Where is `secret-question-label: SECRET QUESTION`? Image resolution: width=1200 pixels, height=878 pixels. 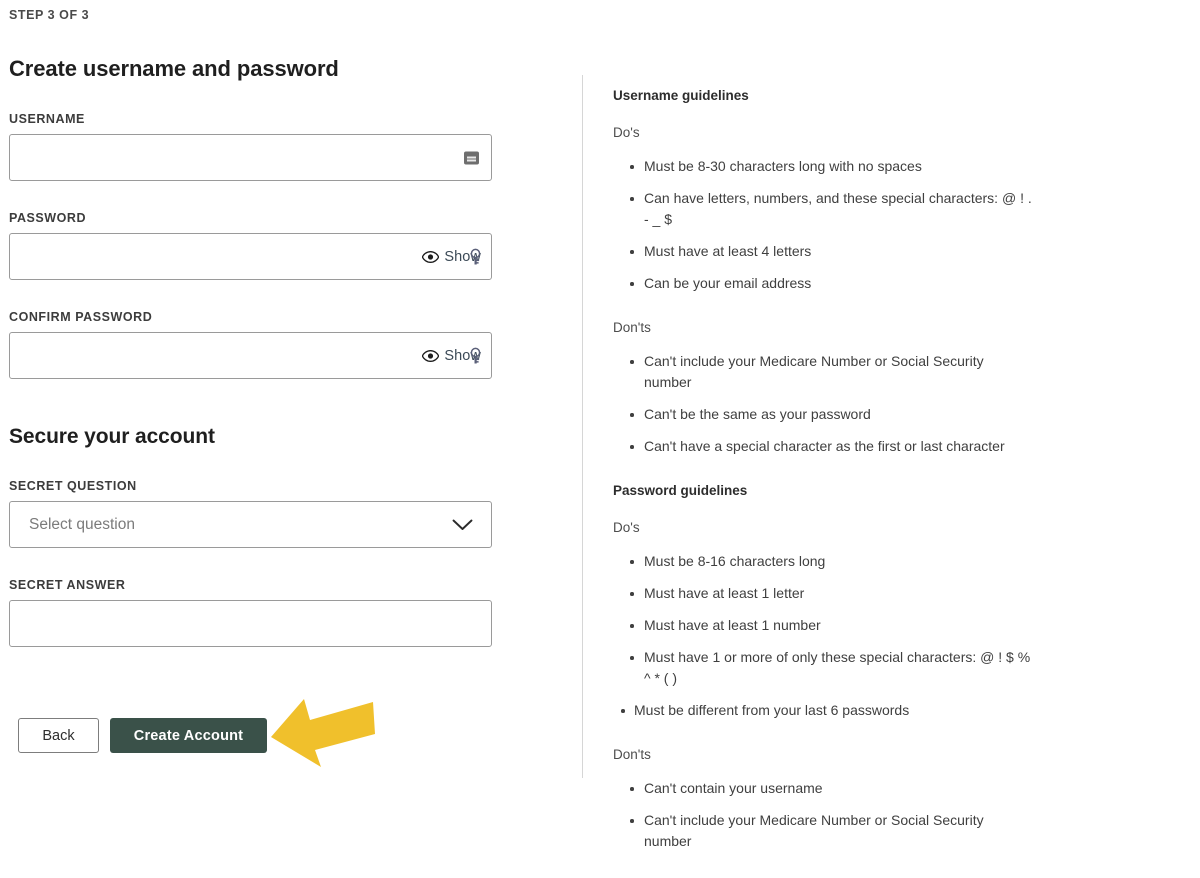 secret-question-label: SECRET QUESTION is located at coordinates (73, 486).